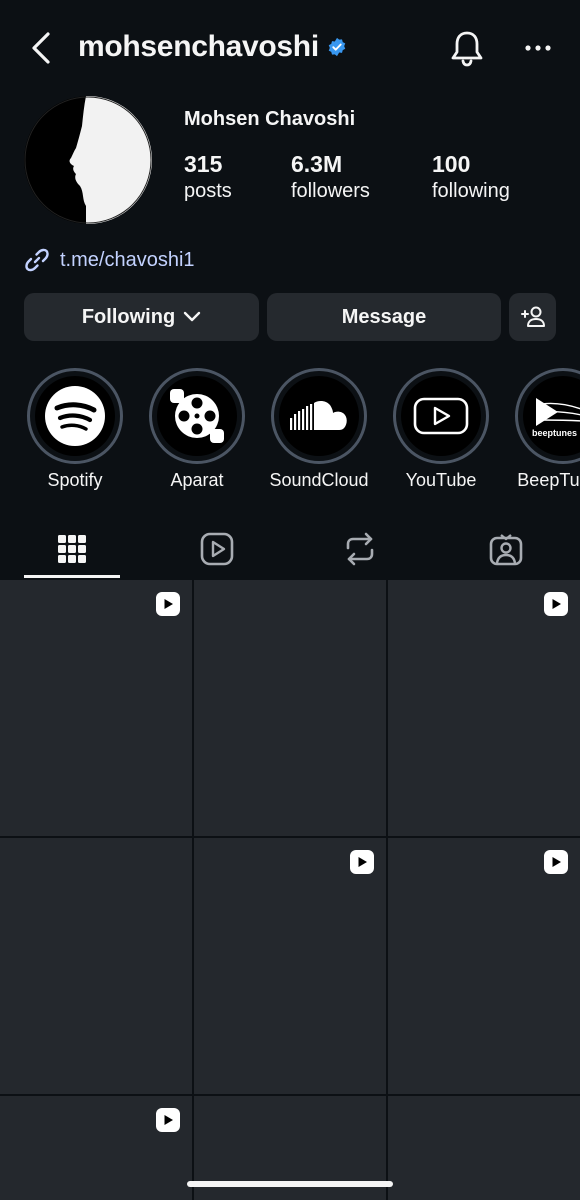 This screenshot has height=1200, width=580. Describe the element at coordinates (203, 164) in the screenshot. I see `stat-posts-value: 315` at that location.